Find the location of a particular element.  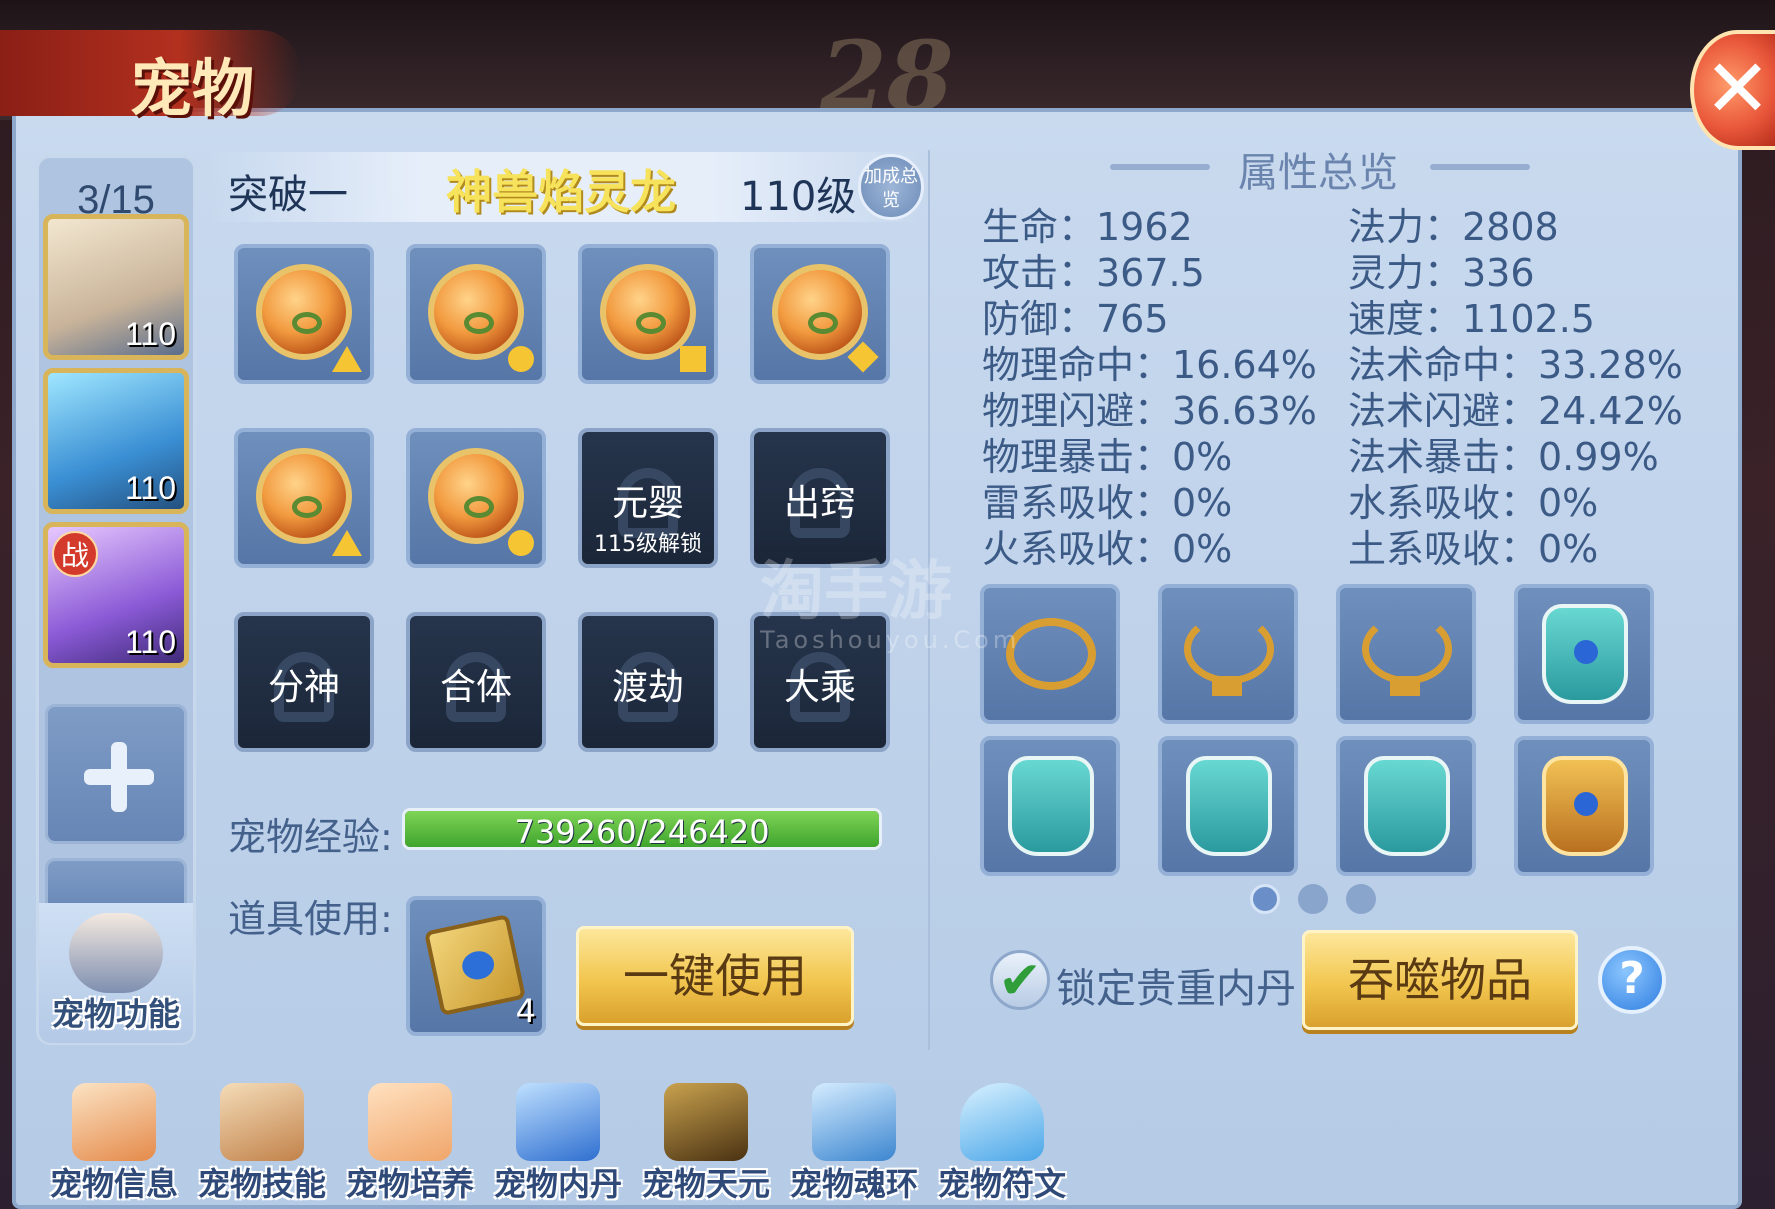

locked-slot-label: 出窍 is located at coordinates (819, 503).